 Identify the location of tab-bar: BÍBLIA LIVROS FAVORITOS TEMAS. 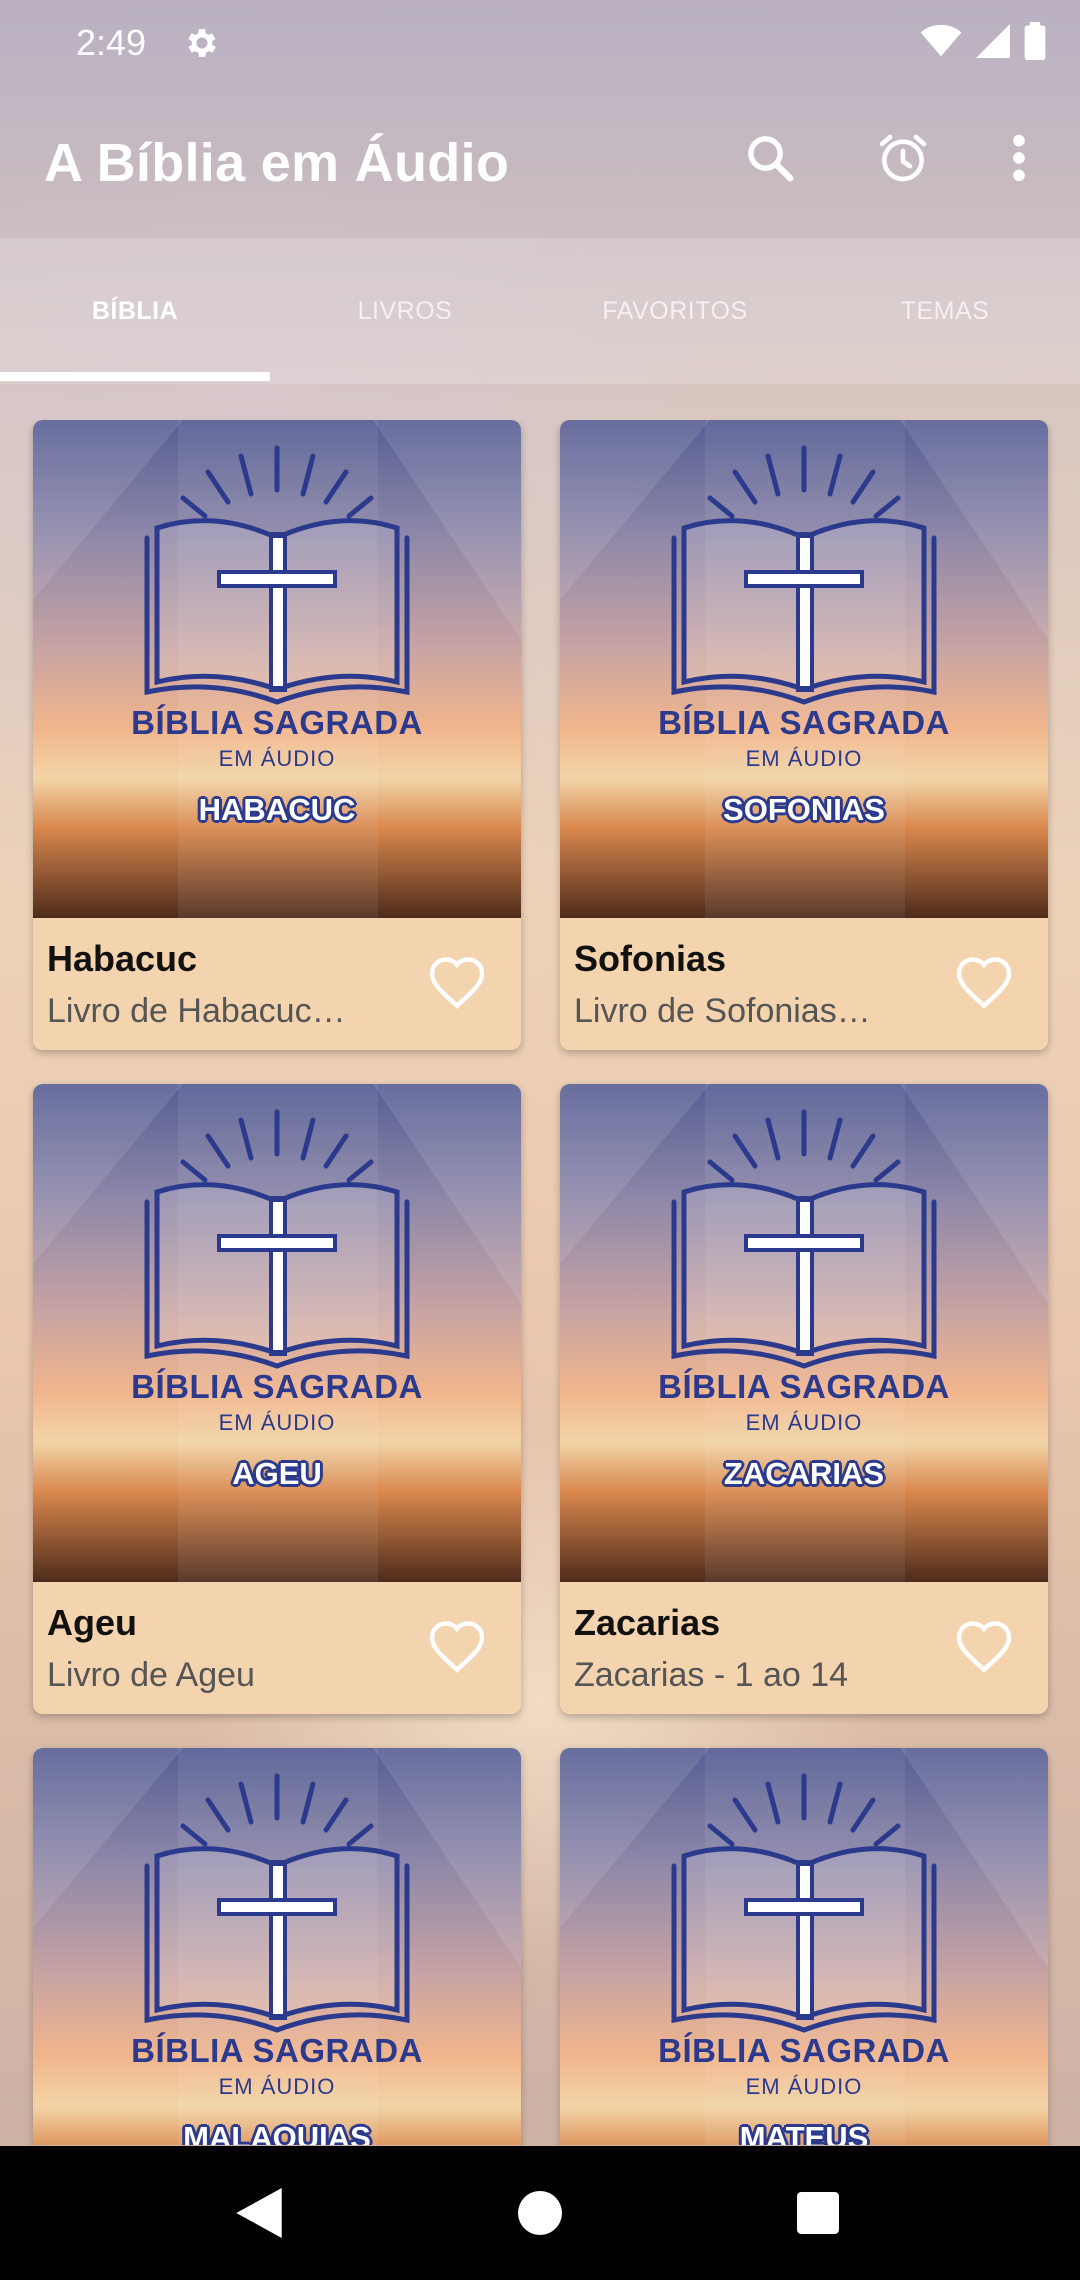
(540, 311).